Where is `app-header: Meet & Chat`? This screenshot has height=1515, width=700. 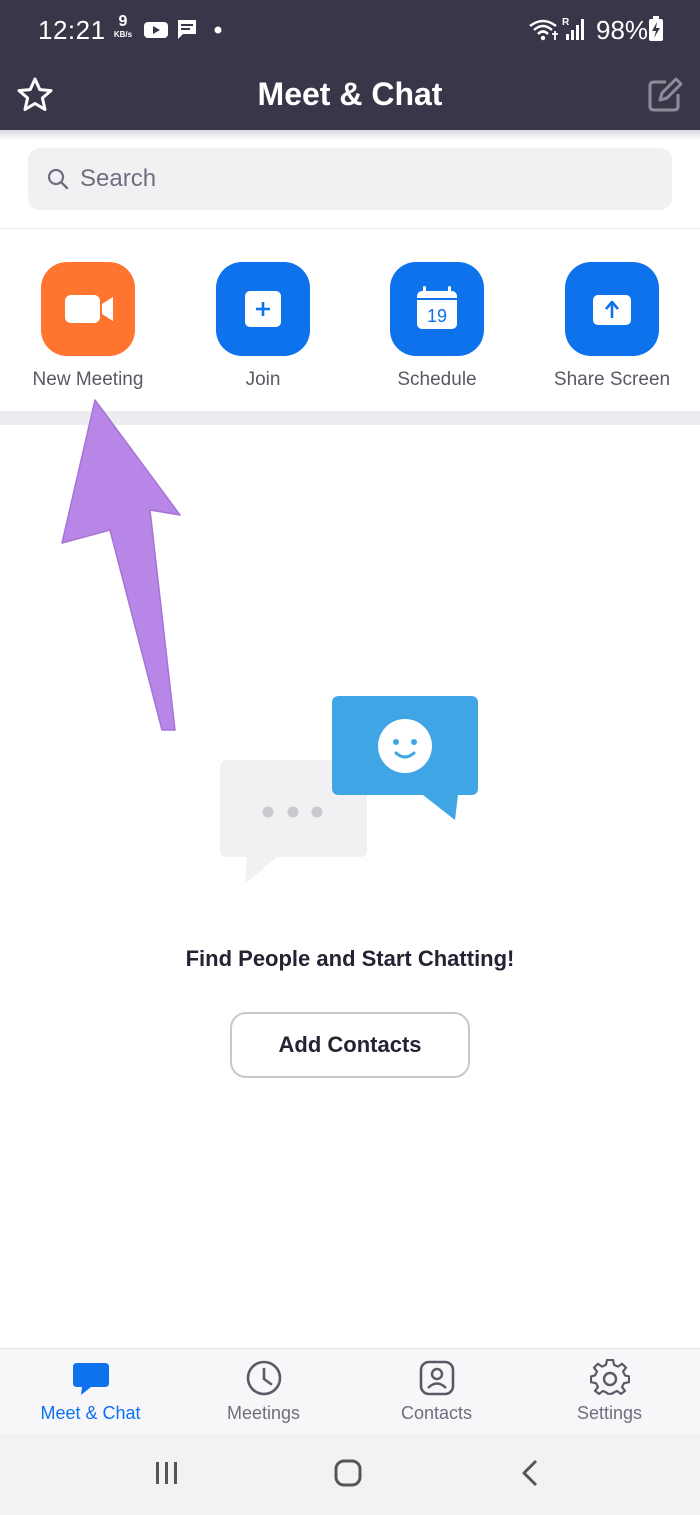
app-header: Meet & Chat is located at coordinates (350, 96).